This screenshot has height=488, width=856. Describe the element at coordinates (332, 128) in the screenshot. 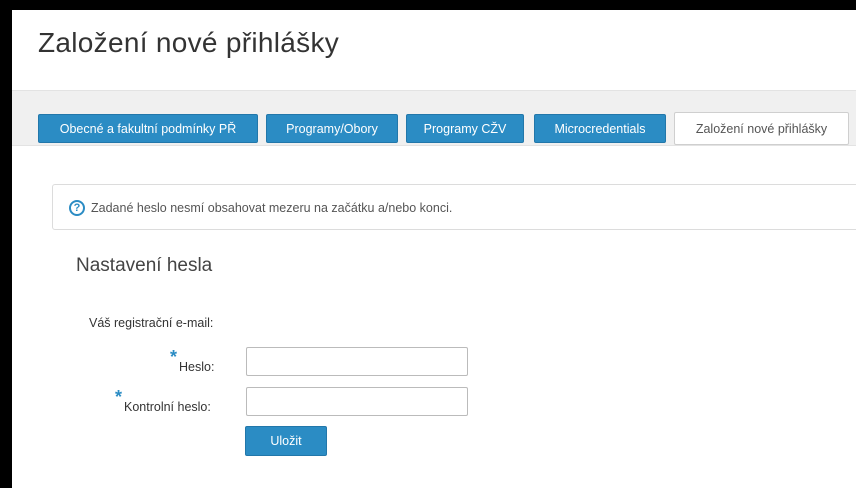

I see `tab-programs: Programy/Obory` at that location.